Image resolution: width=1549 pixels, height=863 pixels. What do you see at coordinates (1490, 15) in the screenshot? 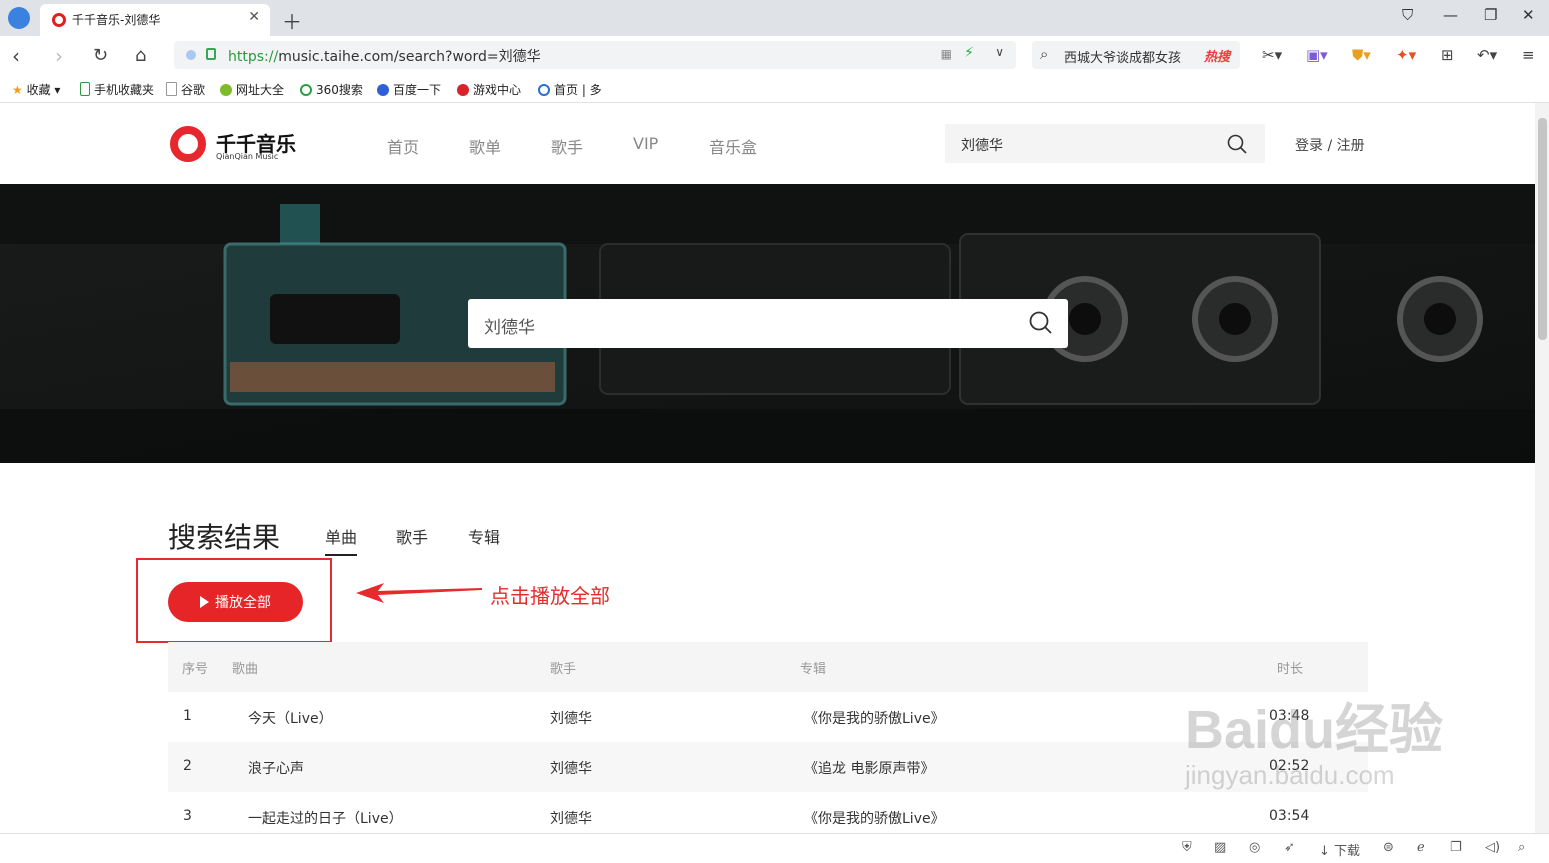
I see `restore-button: ❐` at bounding box center [1490, 15].